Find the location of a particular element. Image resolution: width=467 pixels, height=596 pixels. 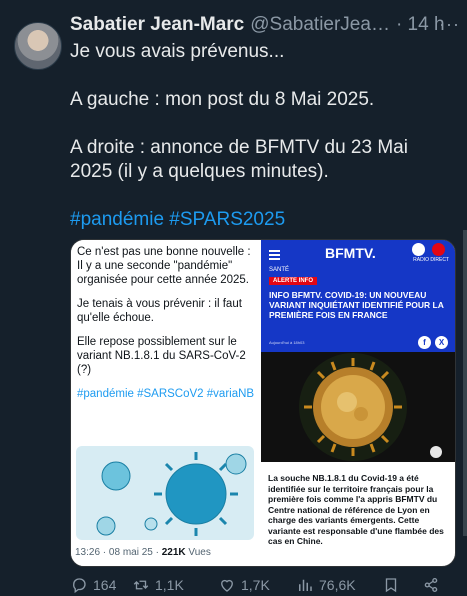

like-button: 1,7K is located at coordinates (257, 585).